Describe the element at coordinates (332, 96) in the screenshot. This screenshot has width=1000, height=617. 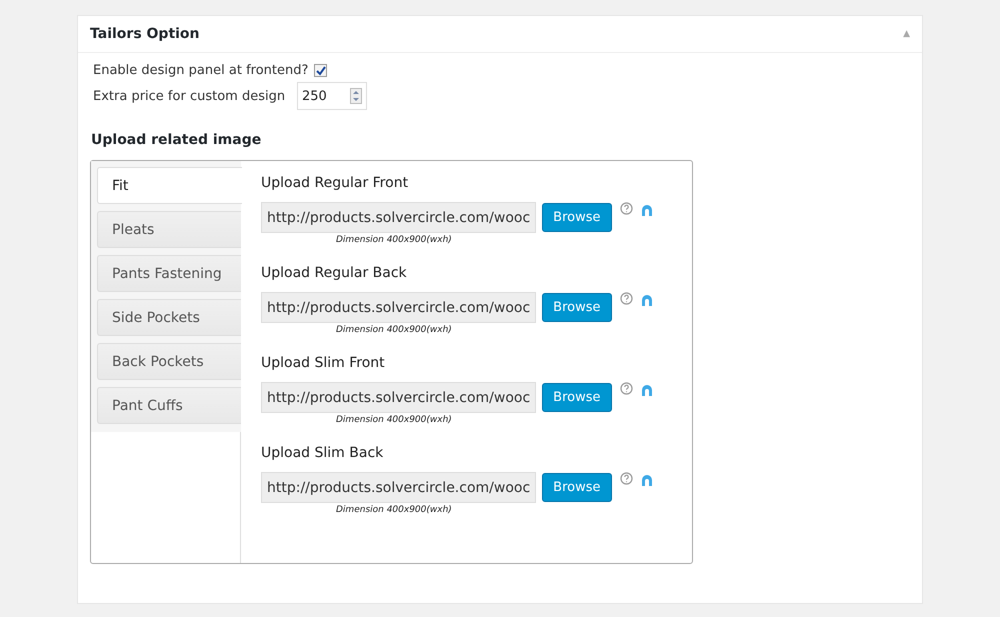
I see `number-input: 250` at that location.